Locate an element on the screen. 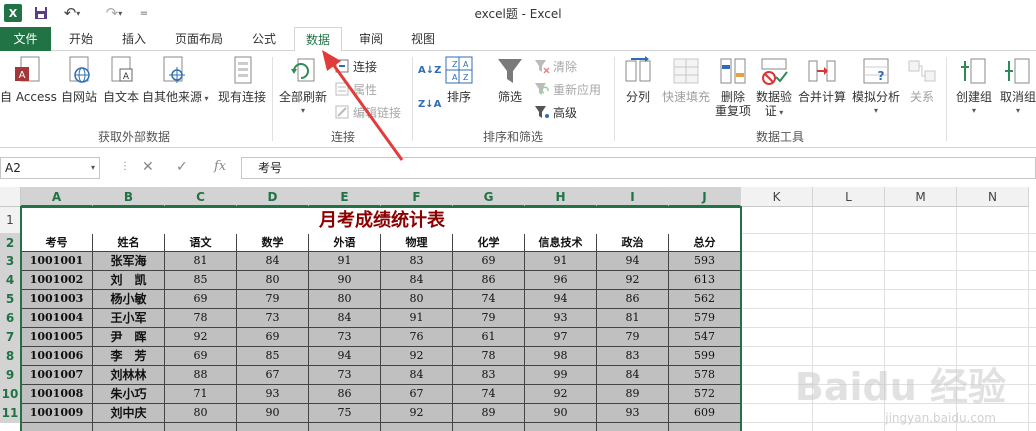  column-header-l: L is located at coordinates (849, 197).